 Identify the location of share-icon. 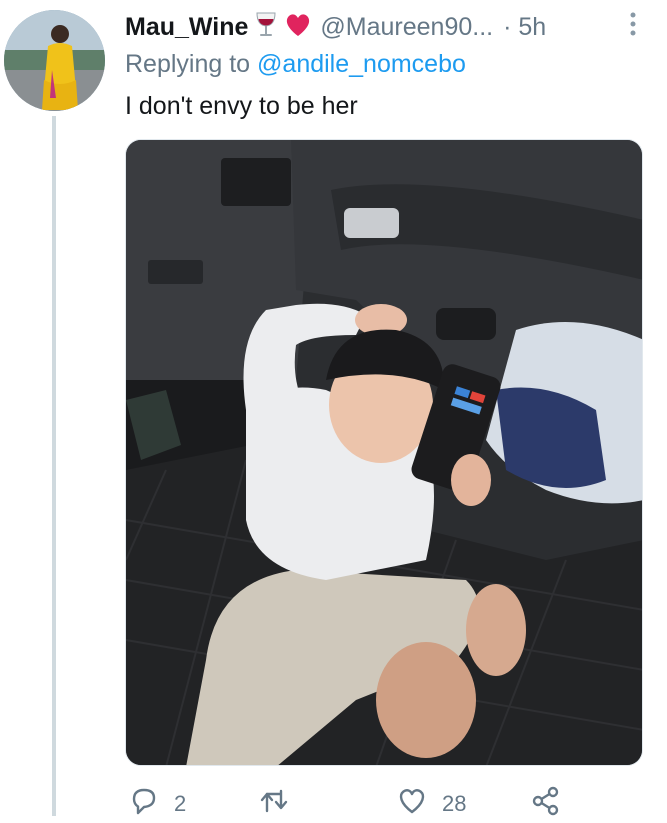
(546, 804).